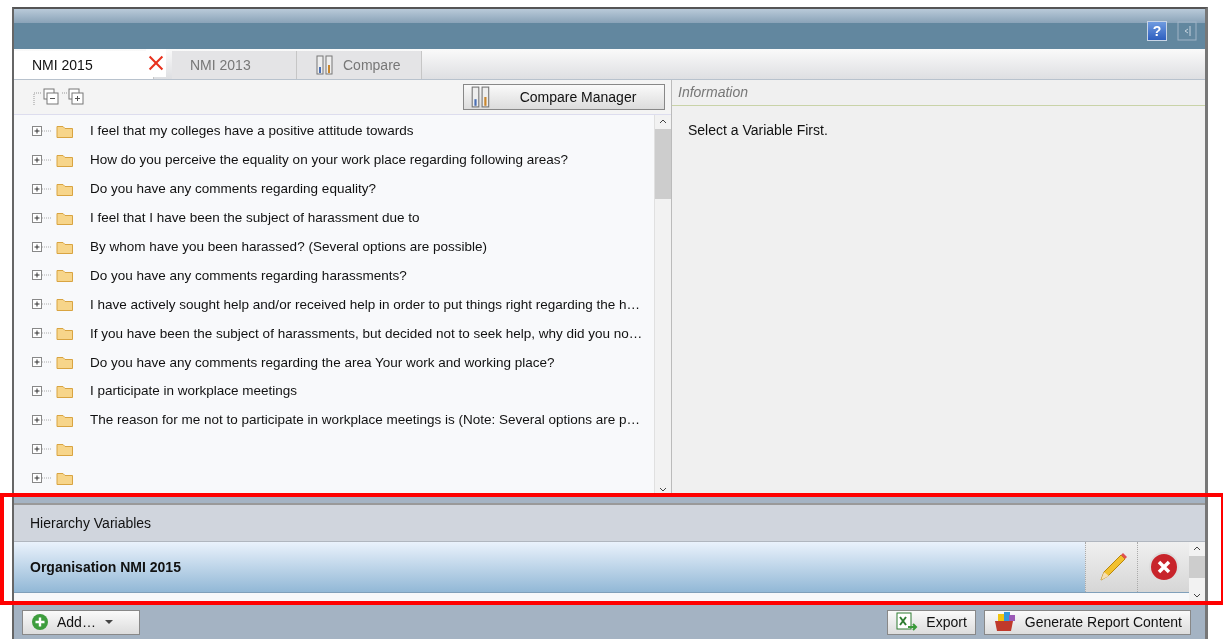 This screenshot has height=639, width=1223. What do you see at coordinates (713, 92) in the screenshot?
I see `panel-title: Information` at bounding box center [713, 92].